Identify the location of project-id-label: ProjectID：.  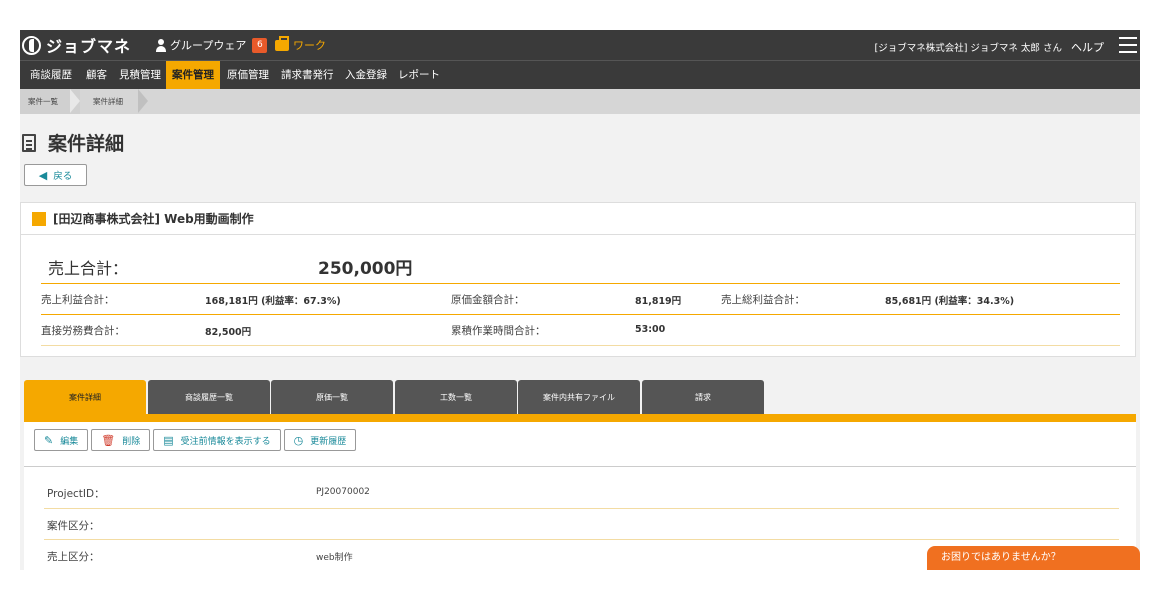
(76, 494).